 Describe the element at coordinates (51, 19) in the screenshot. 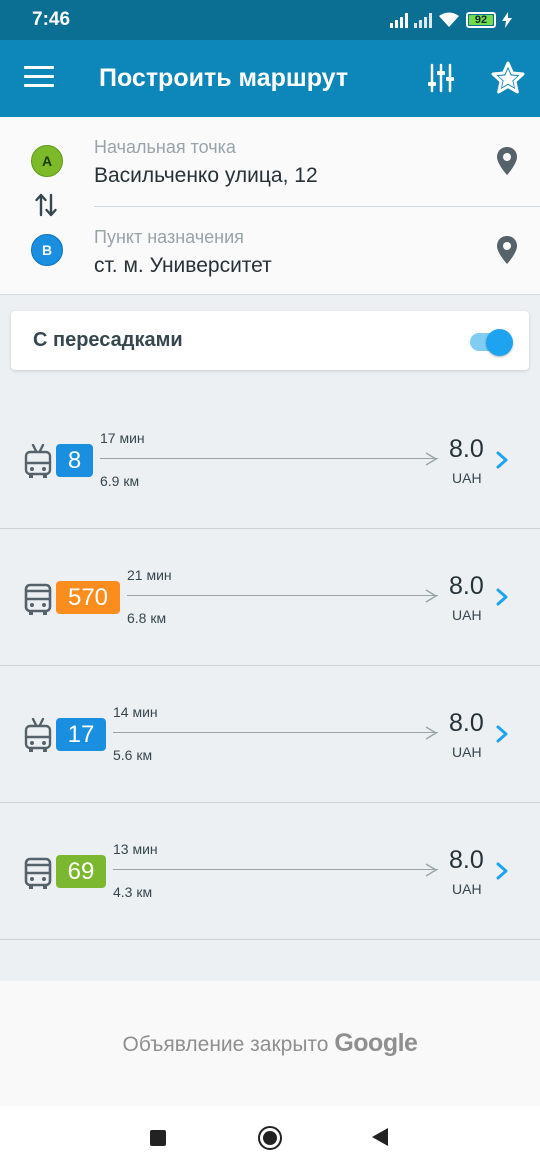

I see `status-time: 7:46` at that location.